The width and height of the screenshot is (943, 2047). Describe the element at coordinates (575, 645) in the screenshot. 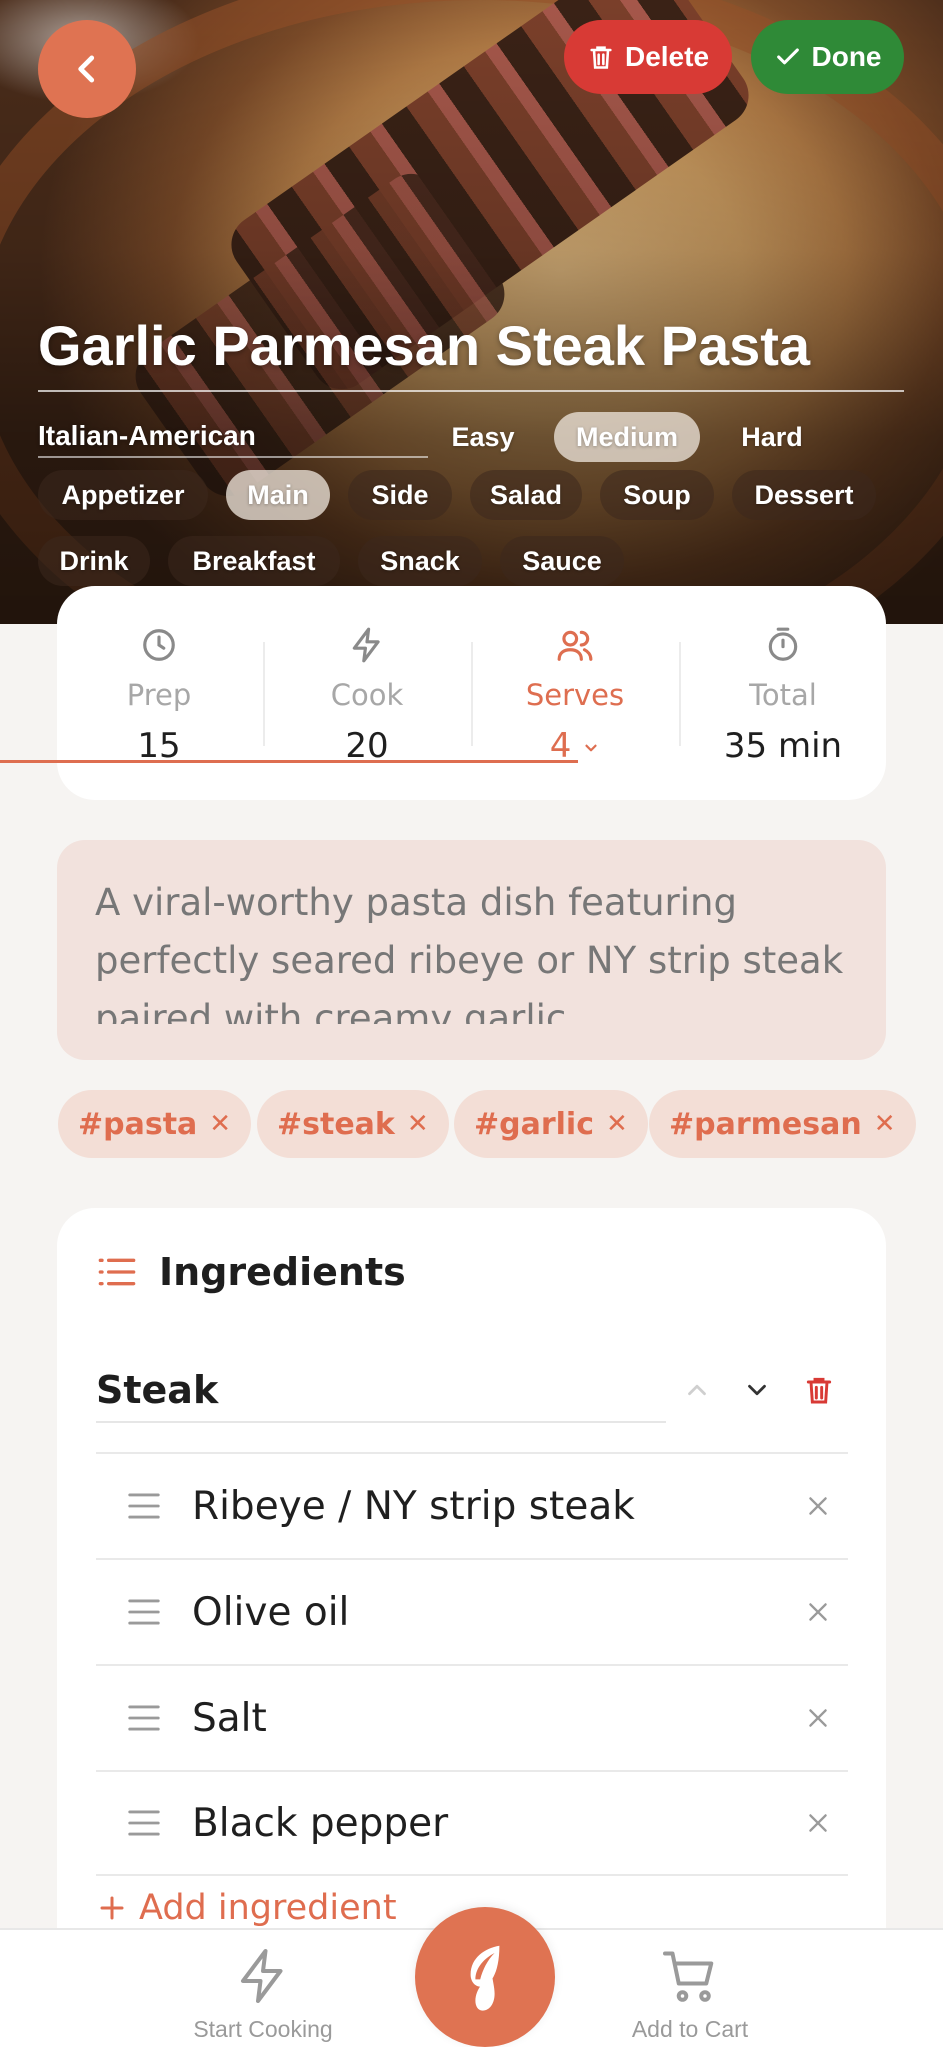

I see `users-icon` at that location.